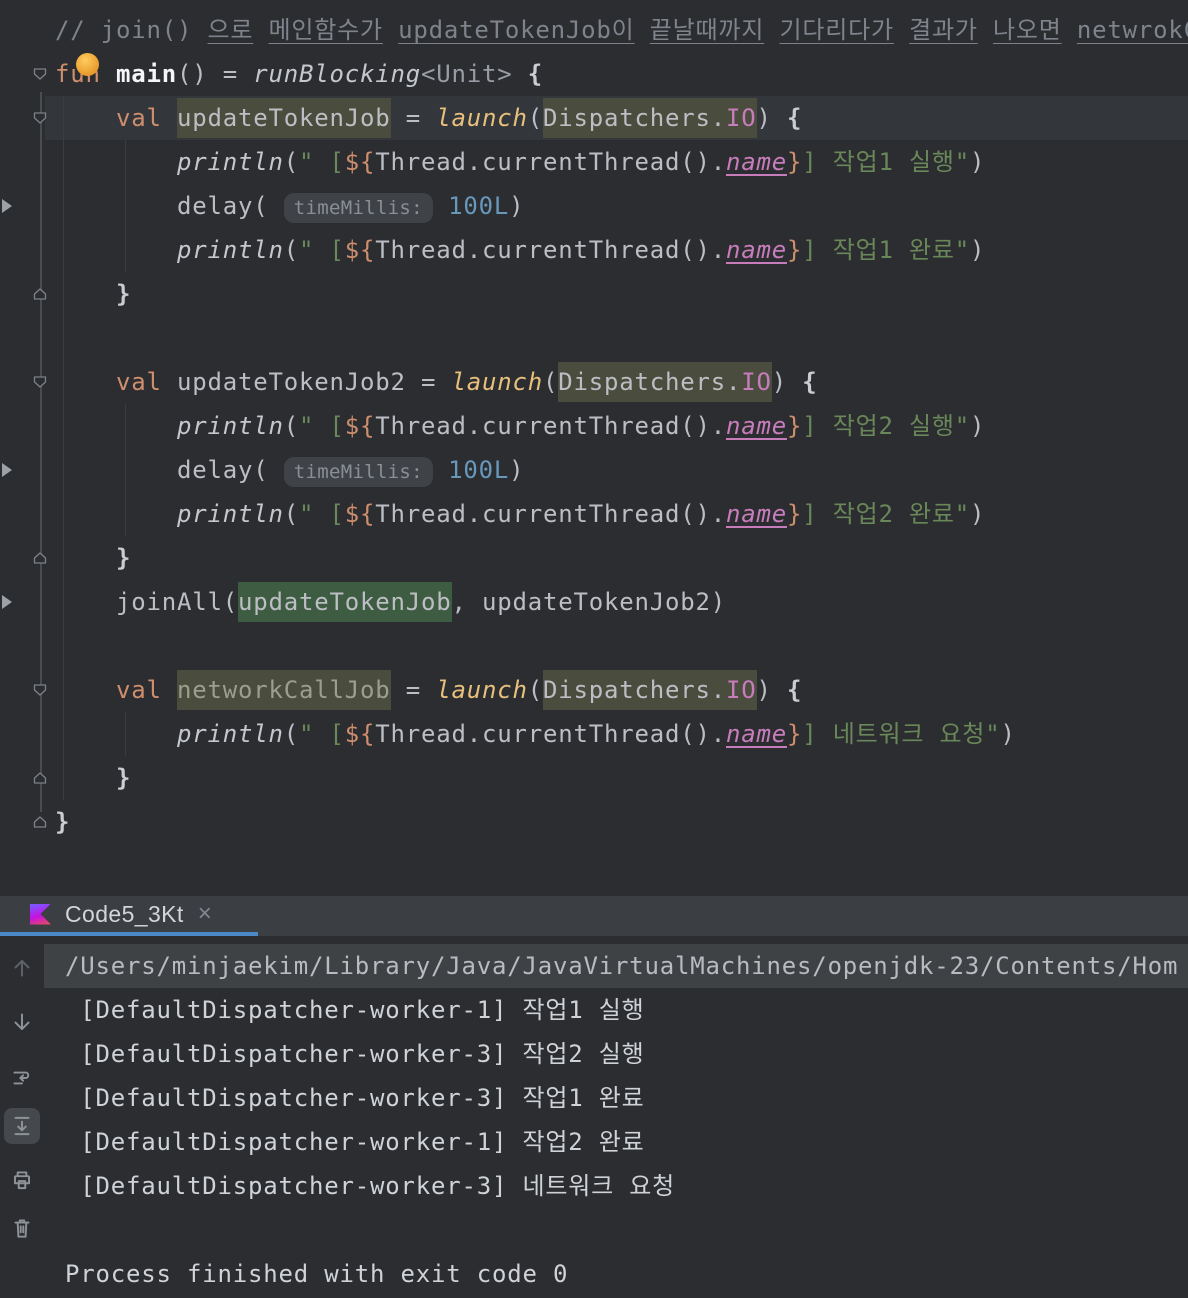  Describe the element at coordinates (594, 1142) in the screenshot. I see `console-line: [DefaultDispatcher-worker-1] 작업2 완료` at that location.